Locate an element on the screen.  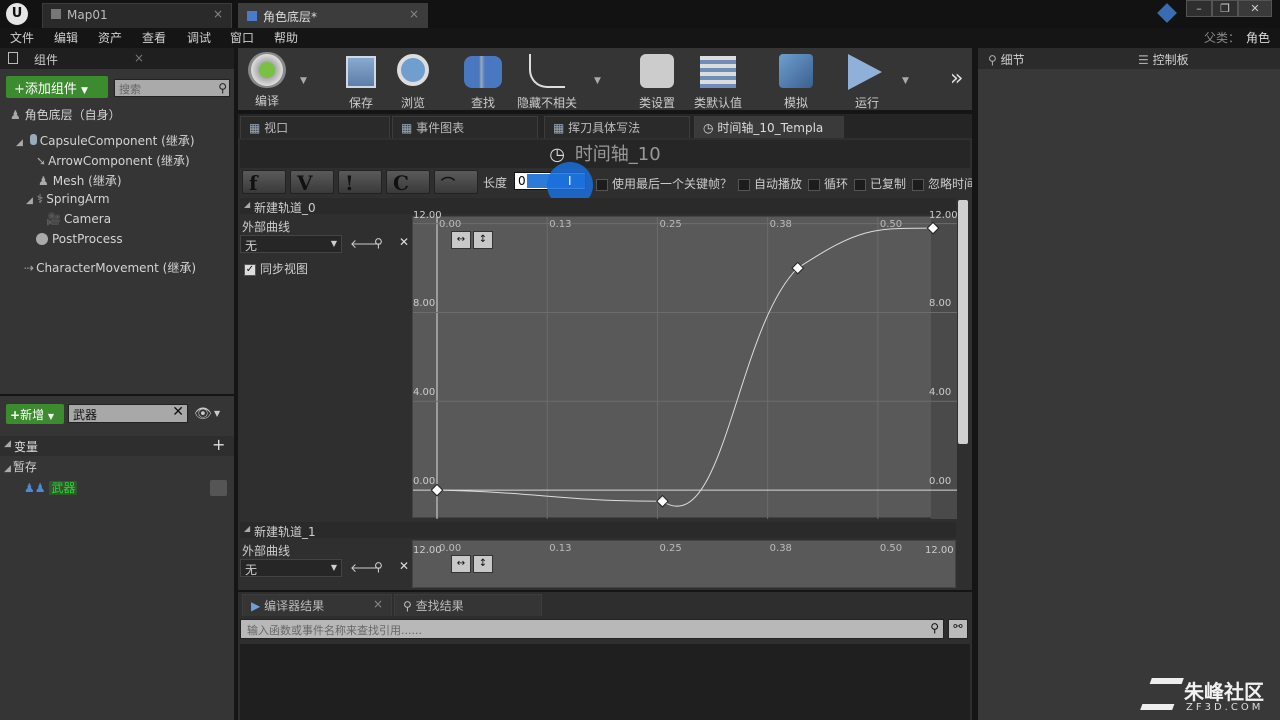
variables-header: ◢ 变量 + is located at coordinates (117, 445).